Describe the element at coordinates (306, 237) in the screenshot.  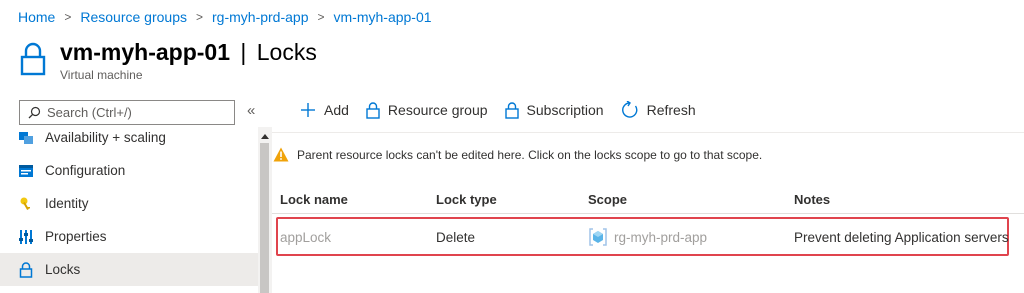
I see `lock-name-cell: appLock` at that location.